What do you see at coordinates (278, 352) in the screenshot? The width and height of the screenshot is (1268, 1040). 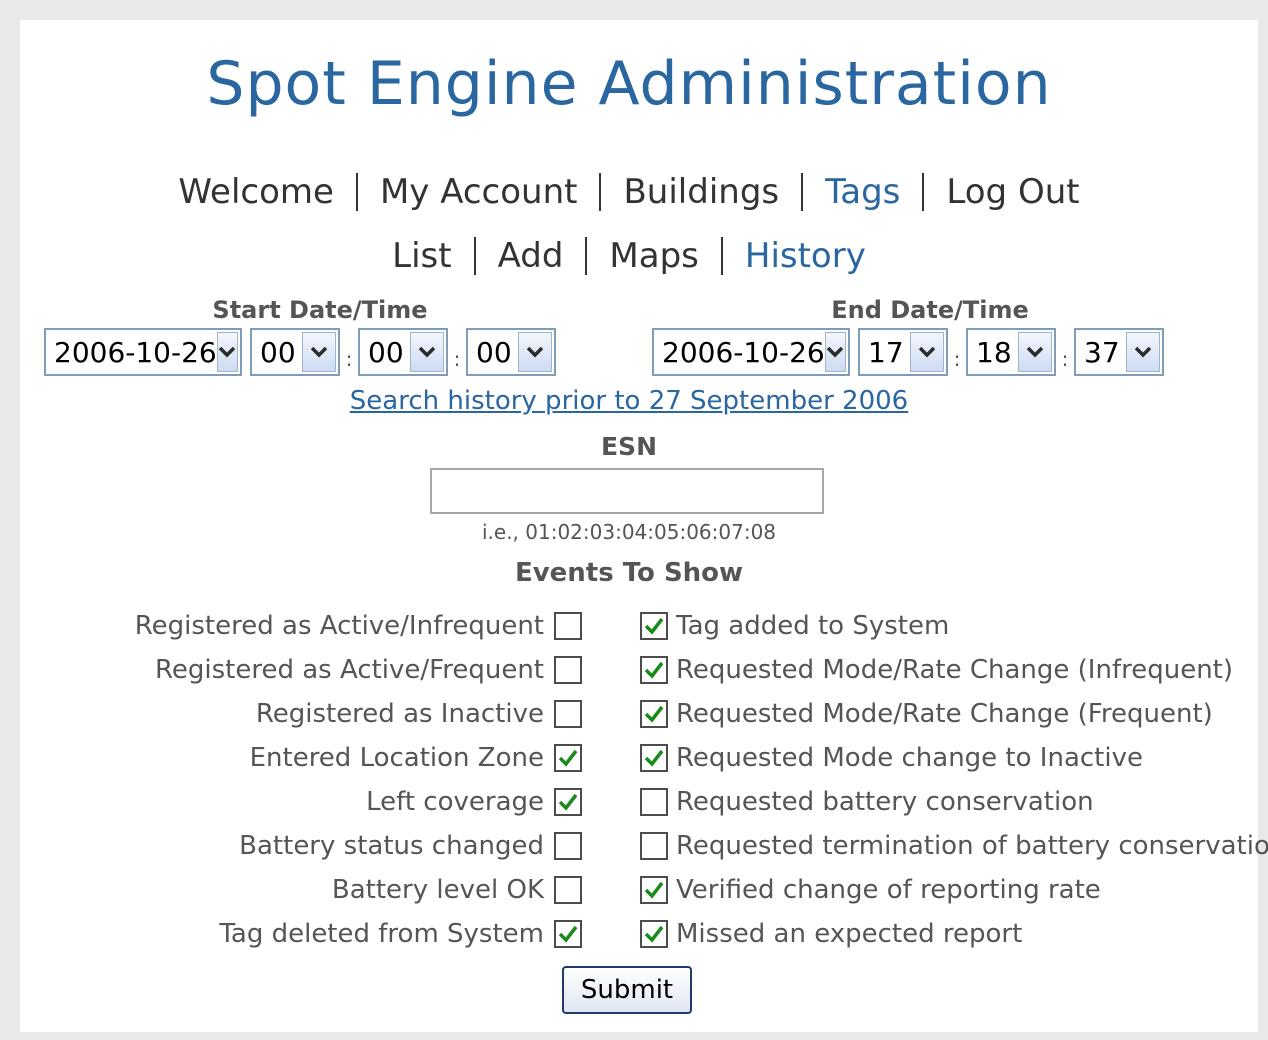 I see `start-hour-value: 00` at bounding box center [278, 352].